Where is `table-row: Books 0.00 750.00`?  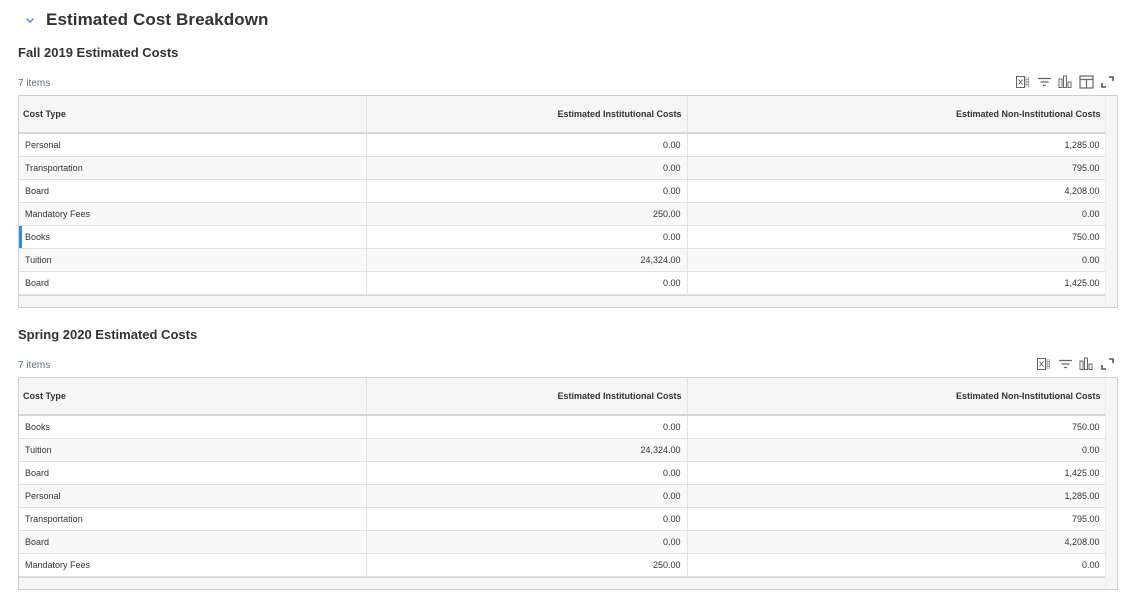 table-row: Books 0.00 750.00 is located at coordinates (563, 427).